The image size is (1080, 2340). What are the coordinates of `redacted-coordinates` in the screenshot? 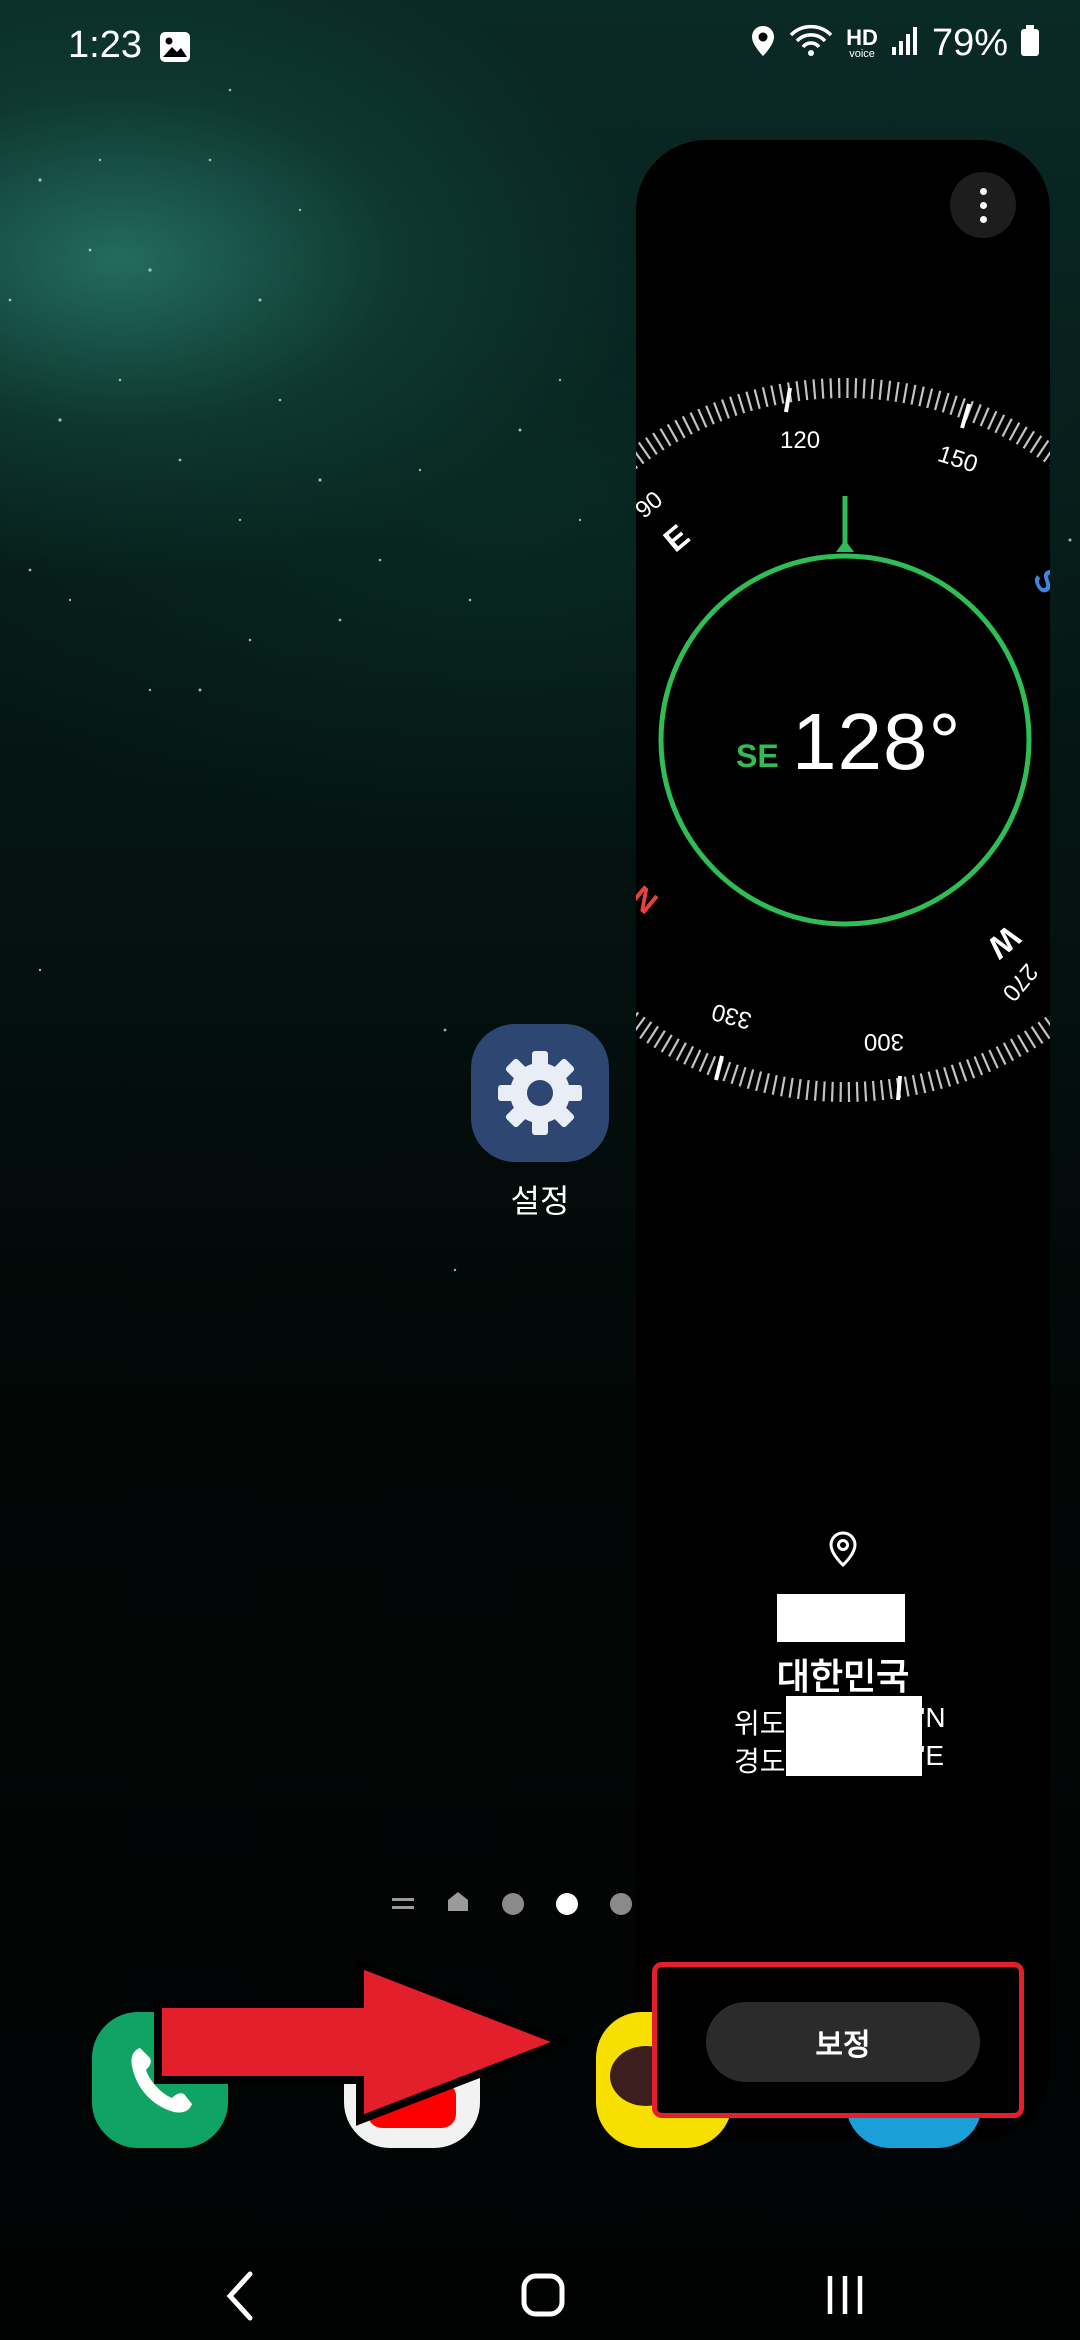 It's located at (854, 1736).